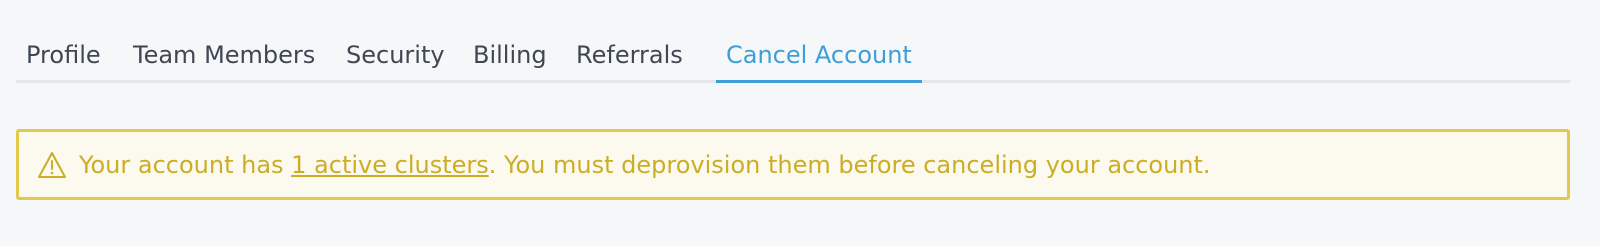 The image size is (1600, 246). Describe the element at coordinates (819, 55) in the screenshot. I see `tab-cancel-account: Cancel Account` at that location.